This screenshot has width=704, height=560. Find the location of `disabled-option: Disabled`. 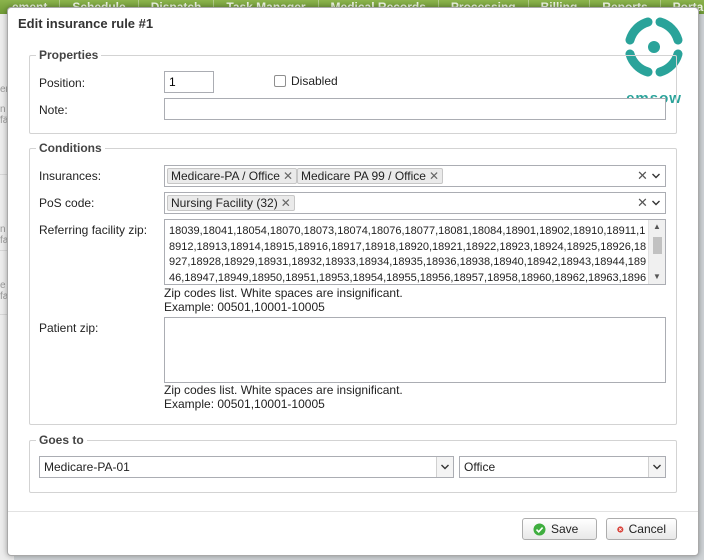

disabled-option: Disabled is located at coordinates (306, 81).